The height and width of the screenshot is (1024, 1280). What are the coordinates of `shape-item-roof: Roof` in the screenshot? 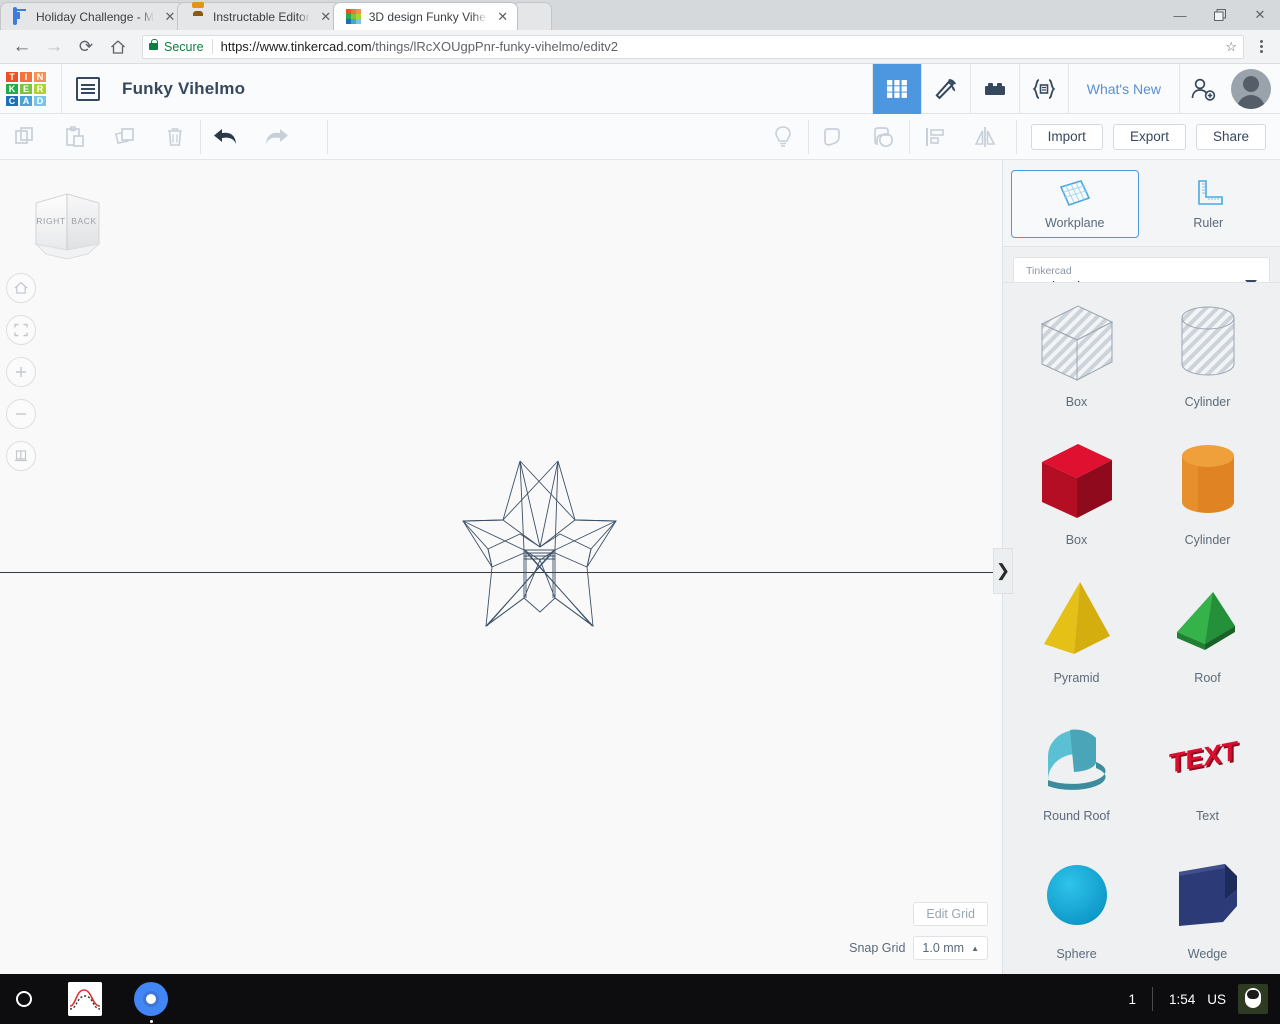 It's located at (1207, 634).